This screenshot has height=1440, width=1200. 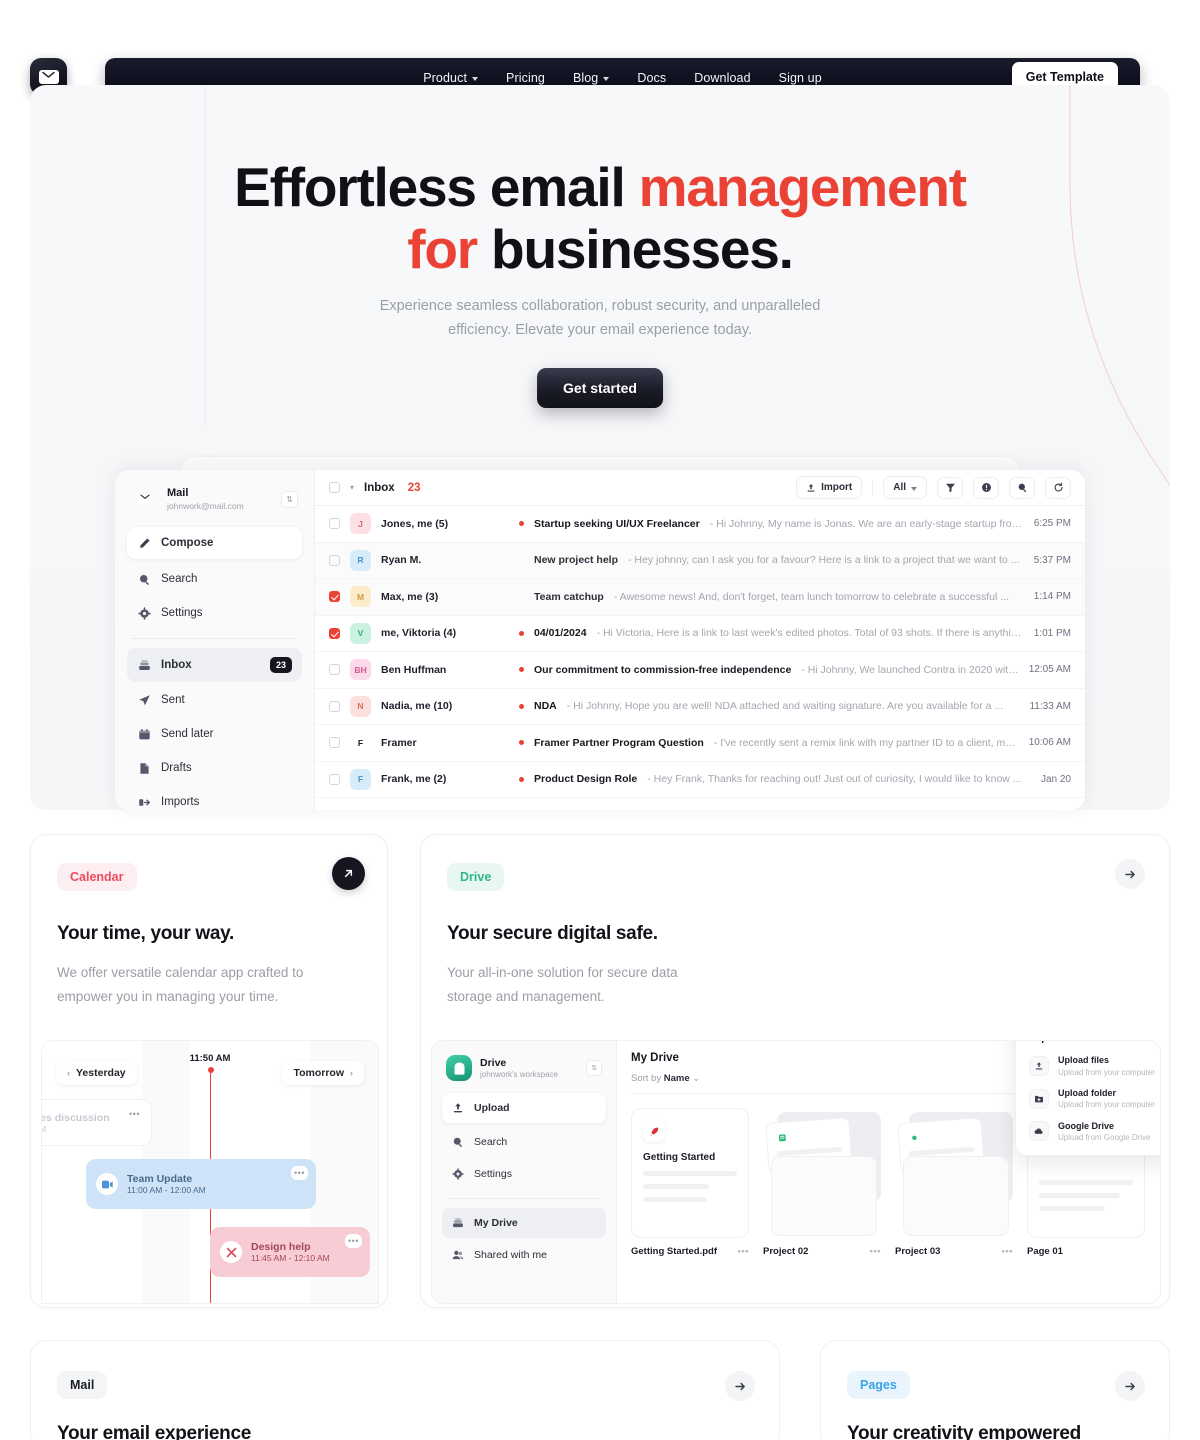 I want to click on file-icon, so click(x=144, y=768).